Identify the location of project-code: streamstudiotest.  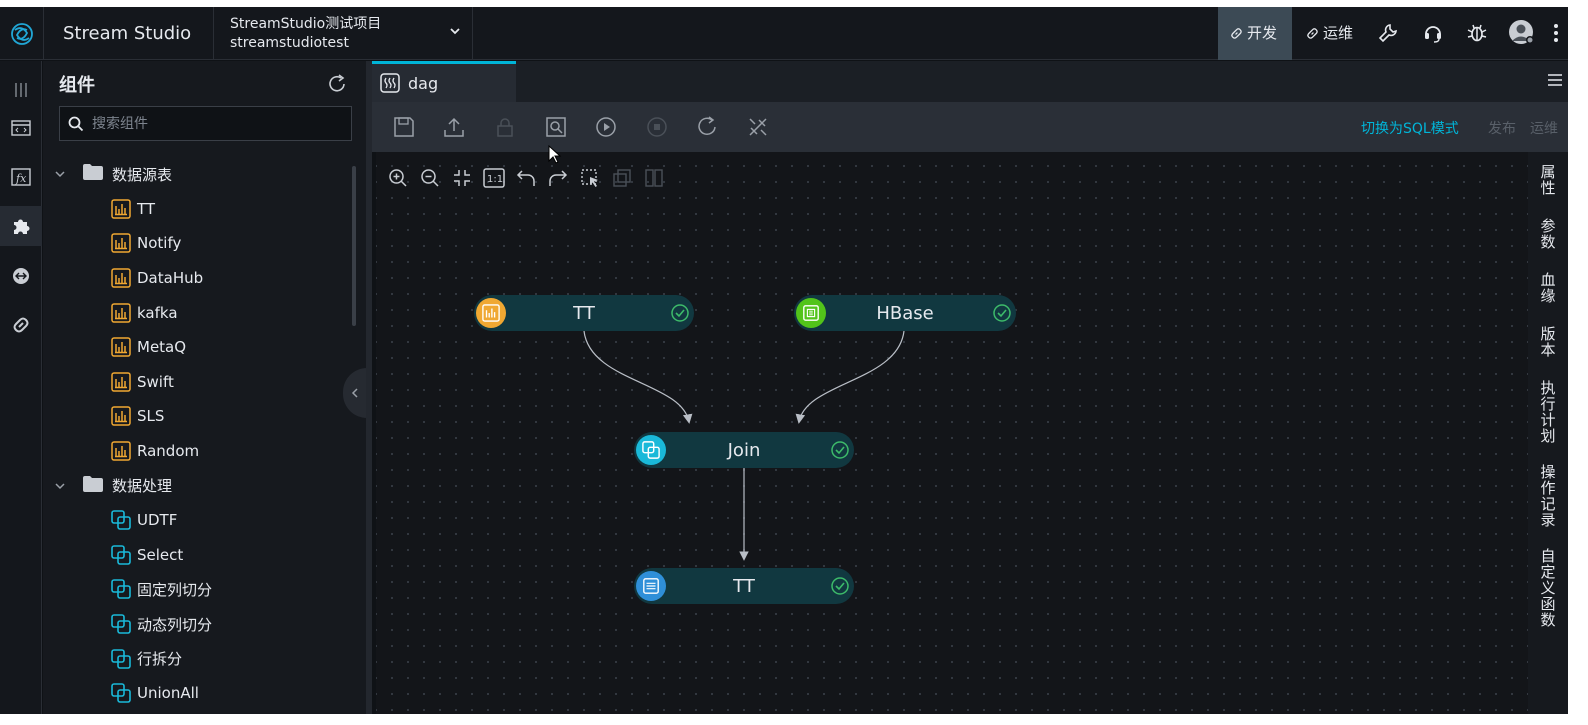
(289, 43).